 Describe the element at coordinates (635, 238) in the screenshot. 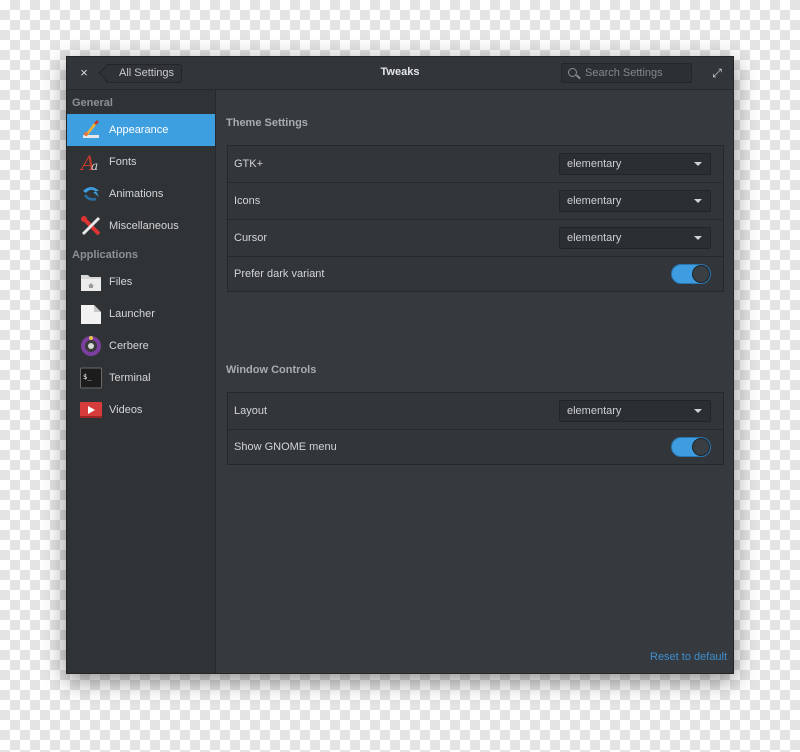

I see `cursor-theme-dropdown: elementary` at that location.